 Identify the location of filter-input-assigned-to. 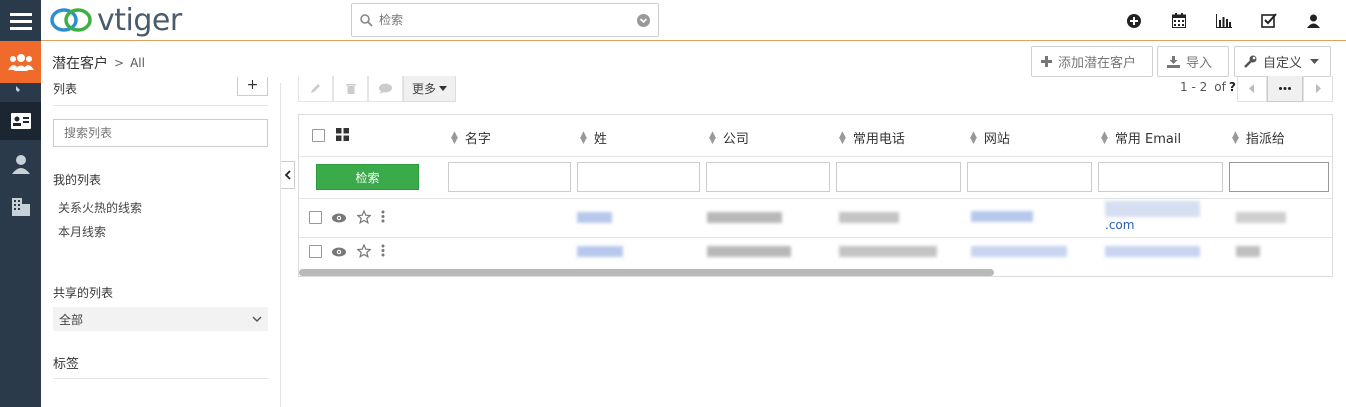
(1279, 177).